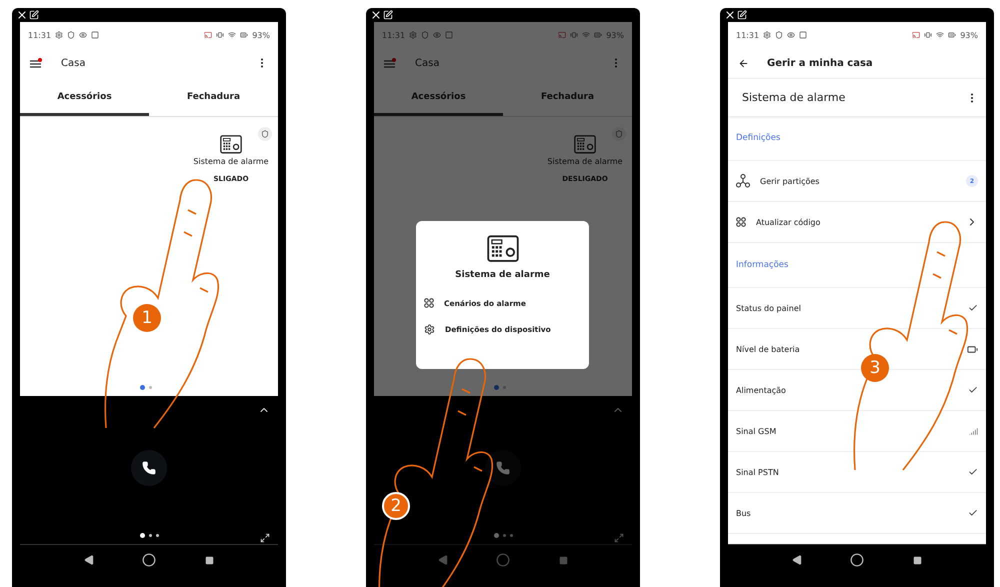 Image resolution: width=1000 pixels, height=587 pixels. Describe the element at coordinates (857, 472) in the screenshot. I see `settings-row: Sinal PSTN` at that location.